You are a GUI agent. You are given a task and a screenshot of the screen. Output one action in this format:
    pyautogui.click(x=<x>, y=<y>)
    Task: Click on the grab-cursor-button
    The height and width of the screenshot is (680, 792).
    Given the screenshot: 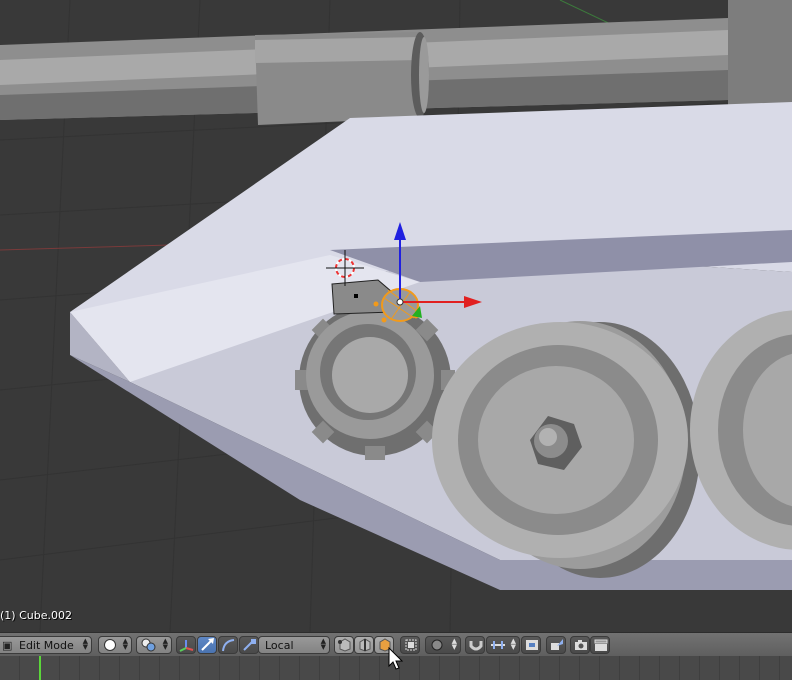 What is the action you would take?
    pyautogui.click(x=556, y=645)
    